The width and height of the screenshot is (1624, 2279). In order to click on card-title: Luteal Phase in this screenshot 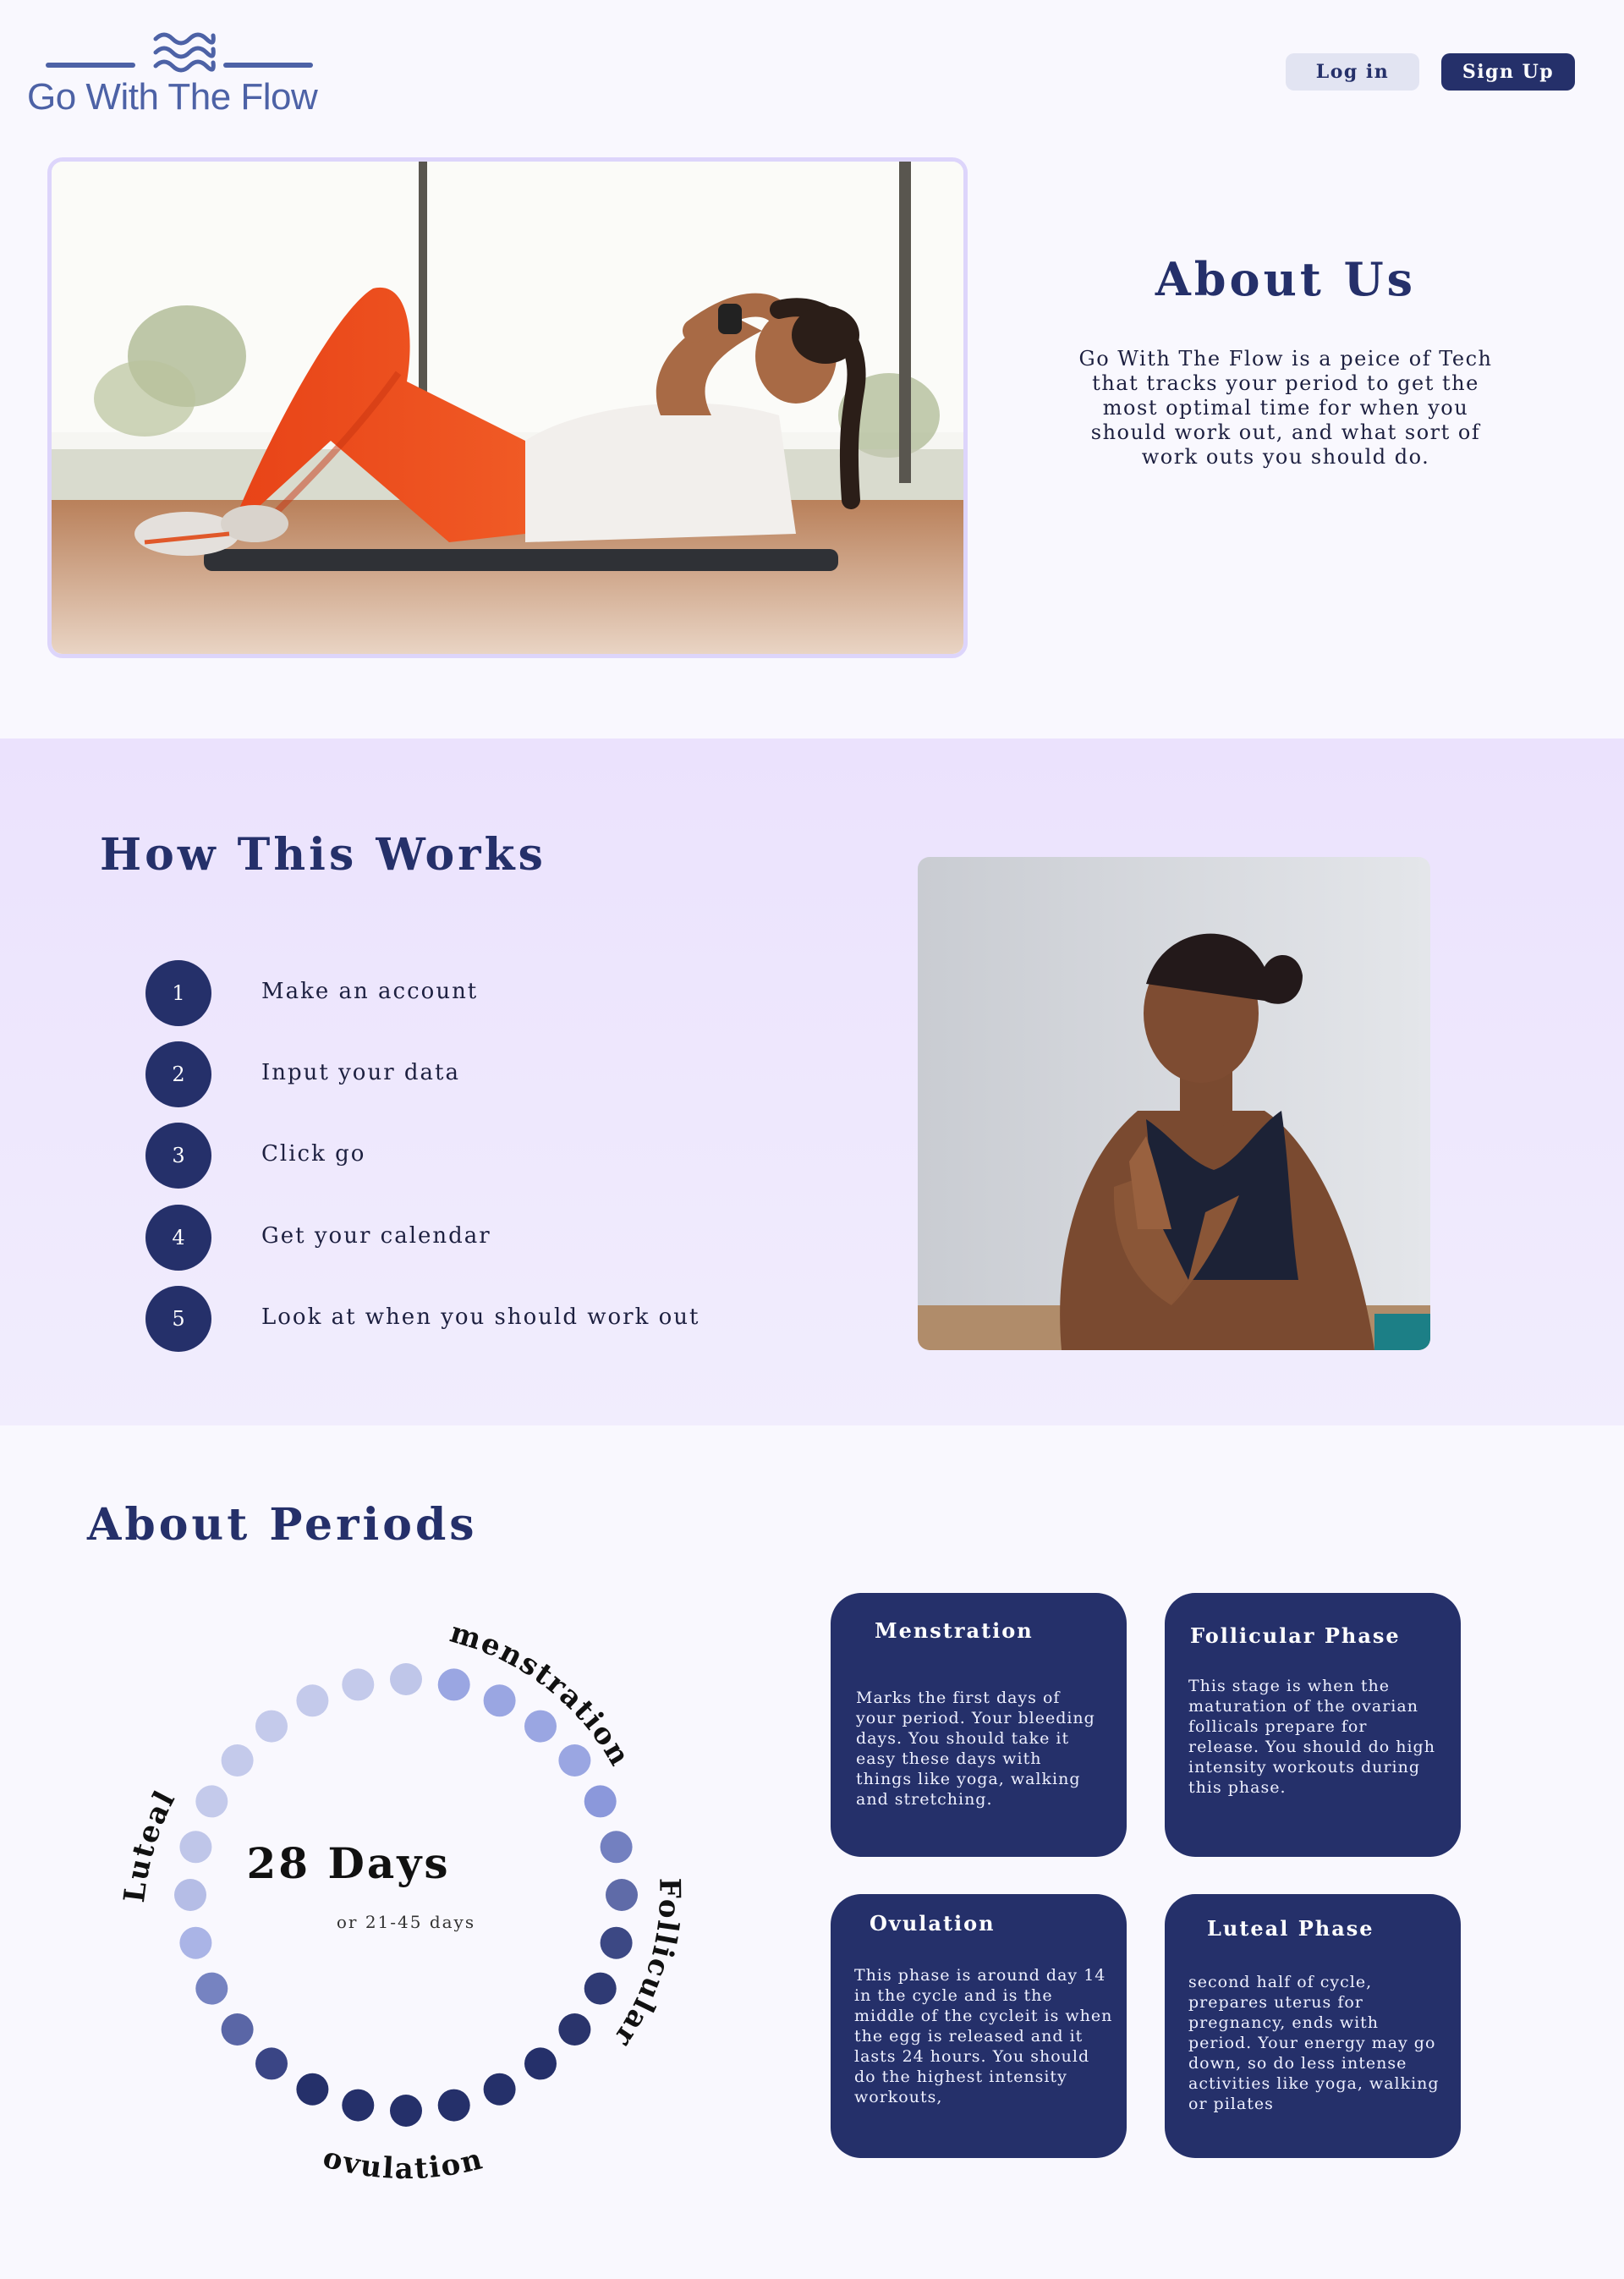, I will do `click(1290, 1928)`.